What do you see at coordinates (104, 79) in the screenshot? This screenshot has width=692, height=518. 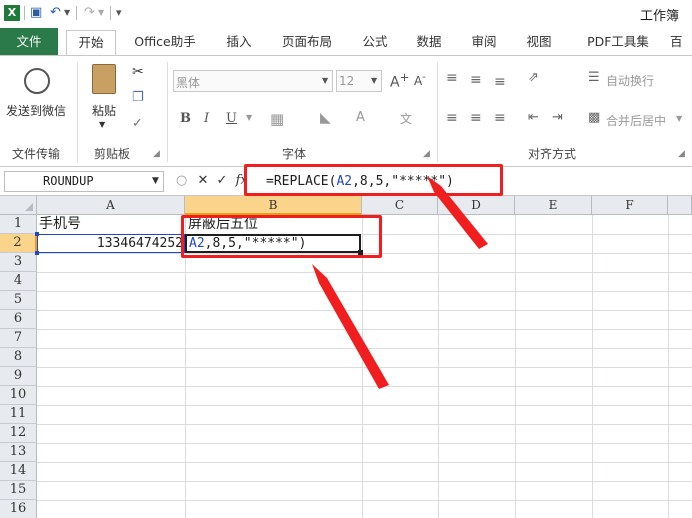 I see `paste-icon` at bounding box center [104, 79].